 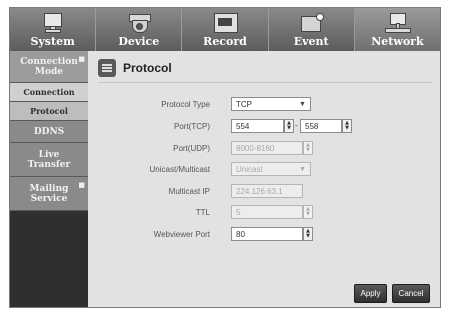 I want to click on port-tcp-to-stepper: ▲ ▼, so click(x=347, y=126).